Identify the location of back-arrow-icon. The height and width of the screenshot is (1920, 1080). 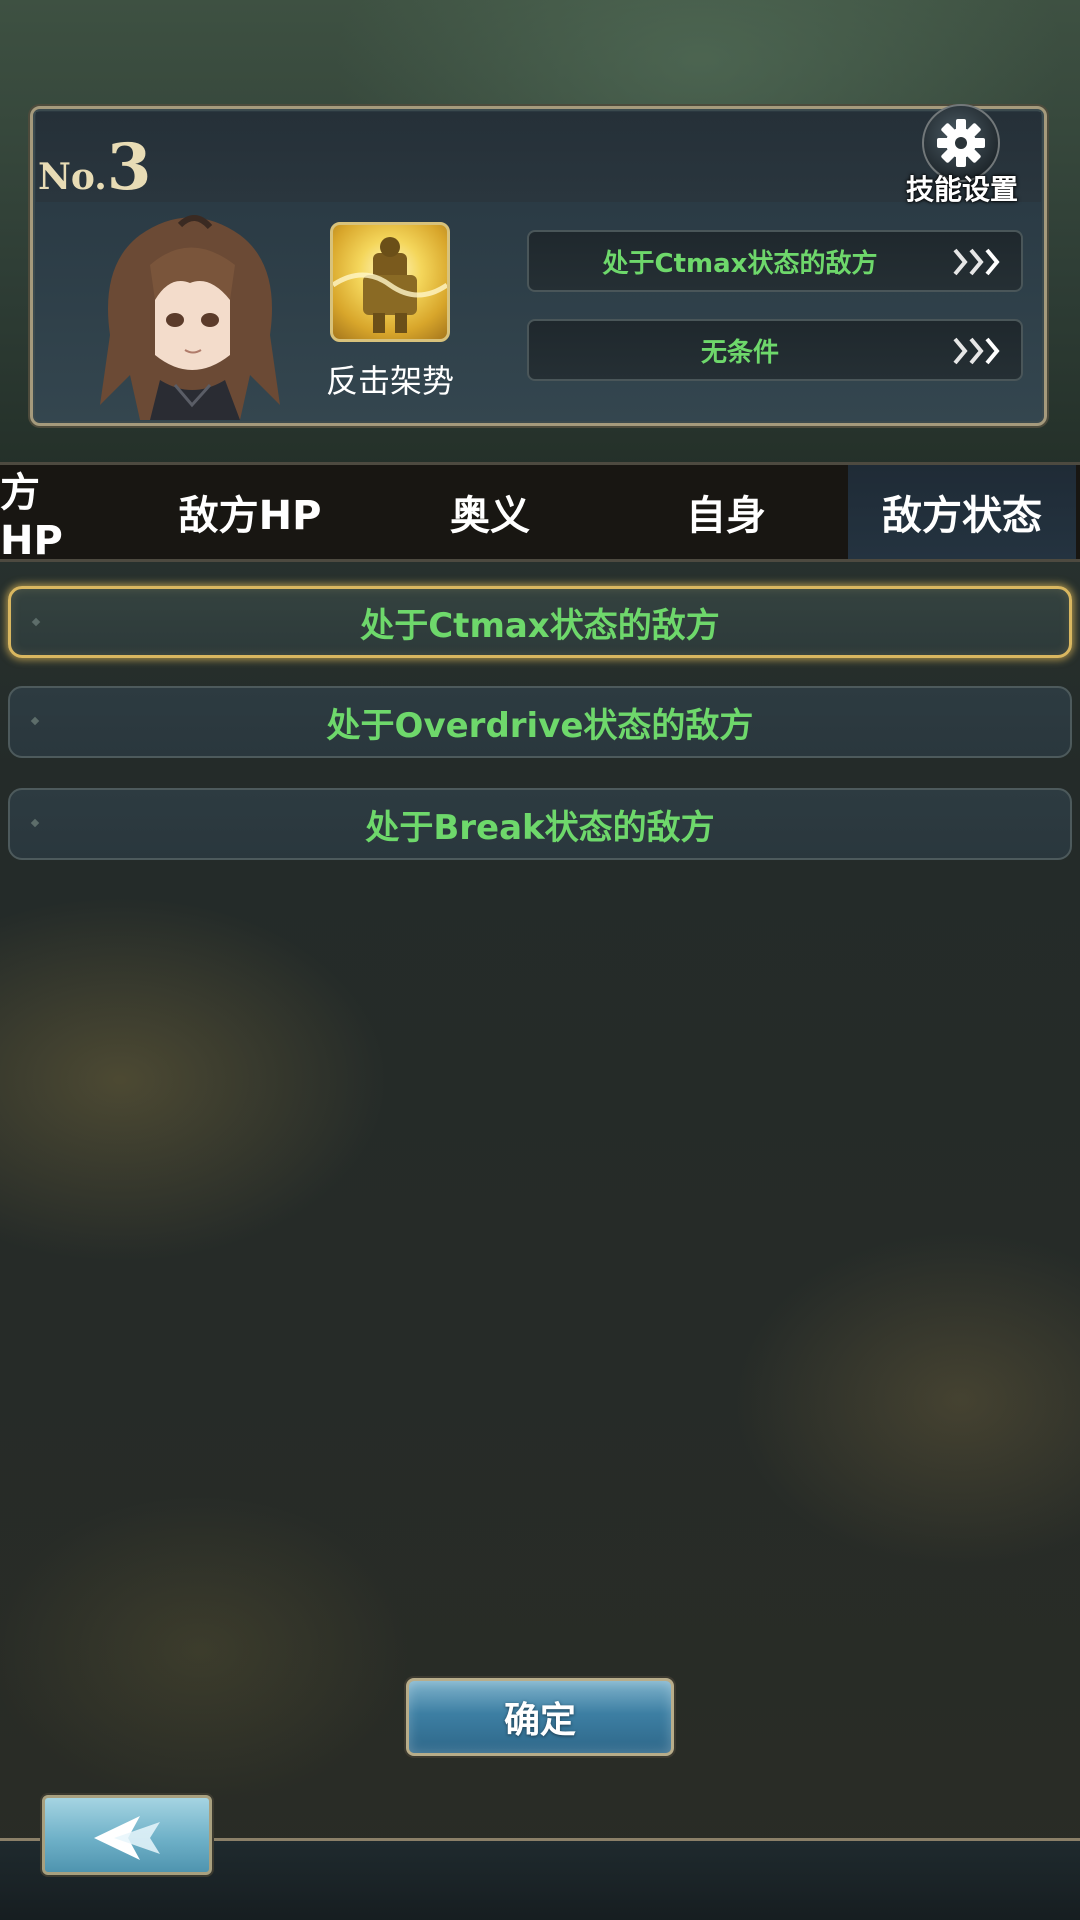
(127, 1838).